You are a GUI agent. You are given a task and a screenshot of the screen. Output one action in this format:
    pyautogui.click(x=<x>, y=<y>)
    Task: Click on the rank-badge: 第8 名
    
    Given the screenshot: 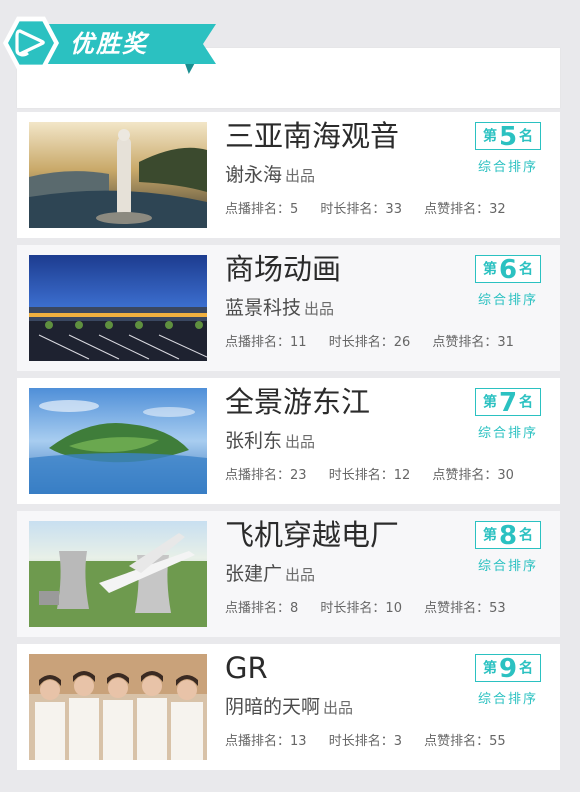 What is the action you would take?
    pyautogui.click(x=508, y=535)
    